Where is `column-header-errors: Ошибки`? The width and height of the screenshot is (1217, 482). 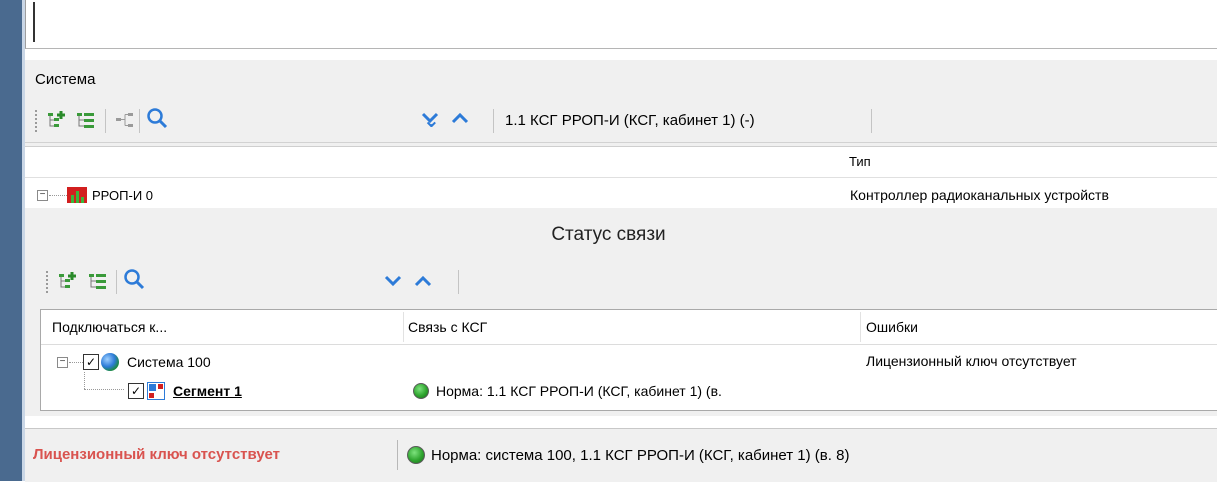 column-header-errors: Ошибки is located at coordinates (892, 327).